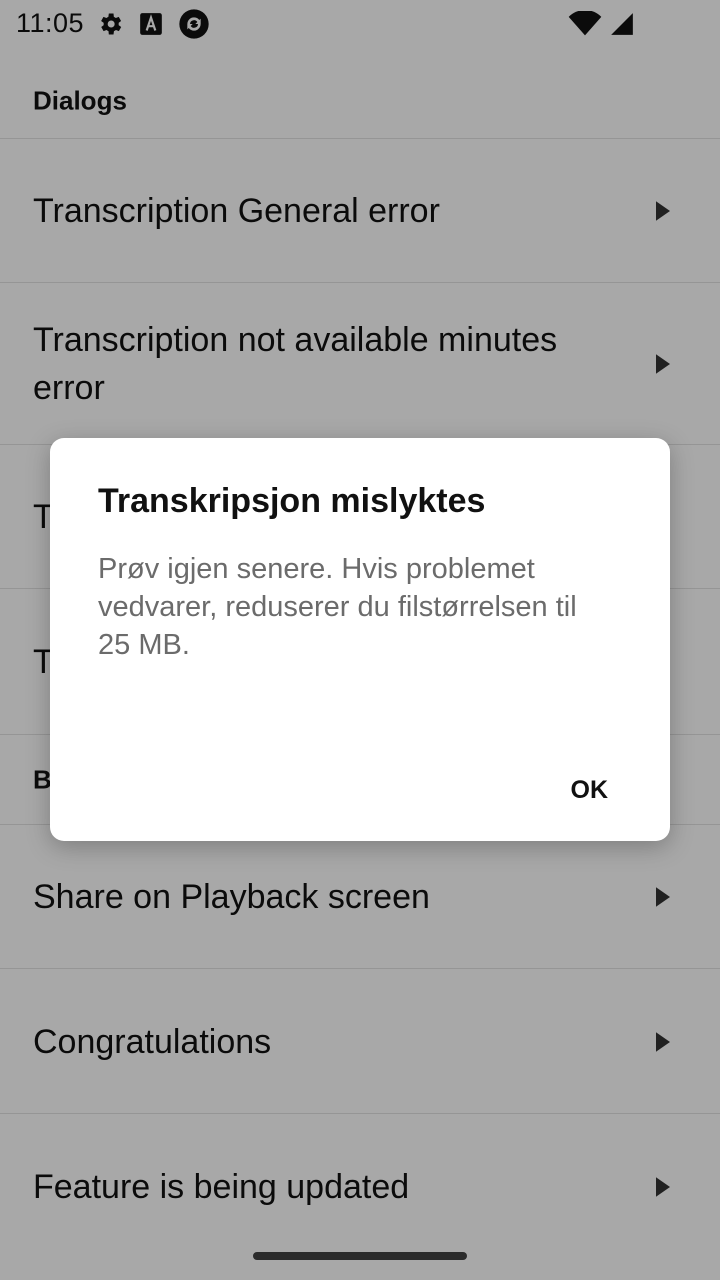 The image size is (720, 1280). I want to click on ok-button: OK, so click(590, 790).